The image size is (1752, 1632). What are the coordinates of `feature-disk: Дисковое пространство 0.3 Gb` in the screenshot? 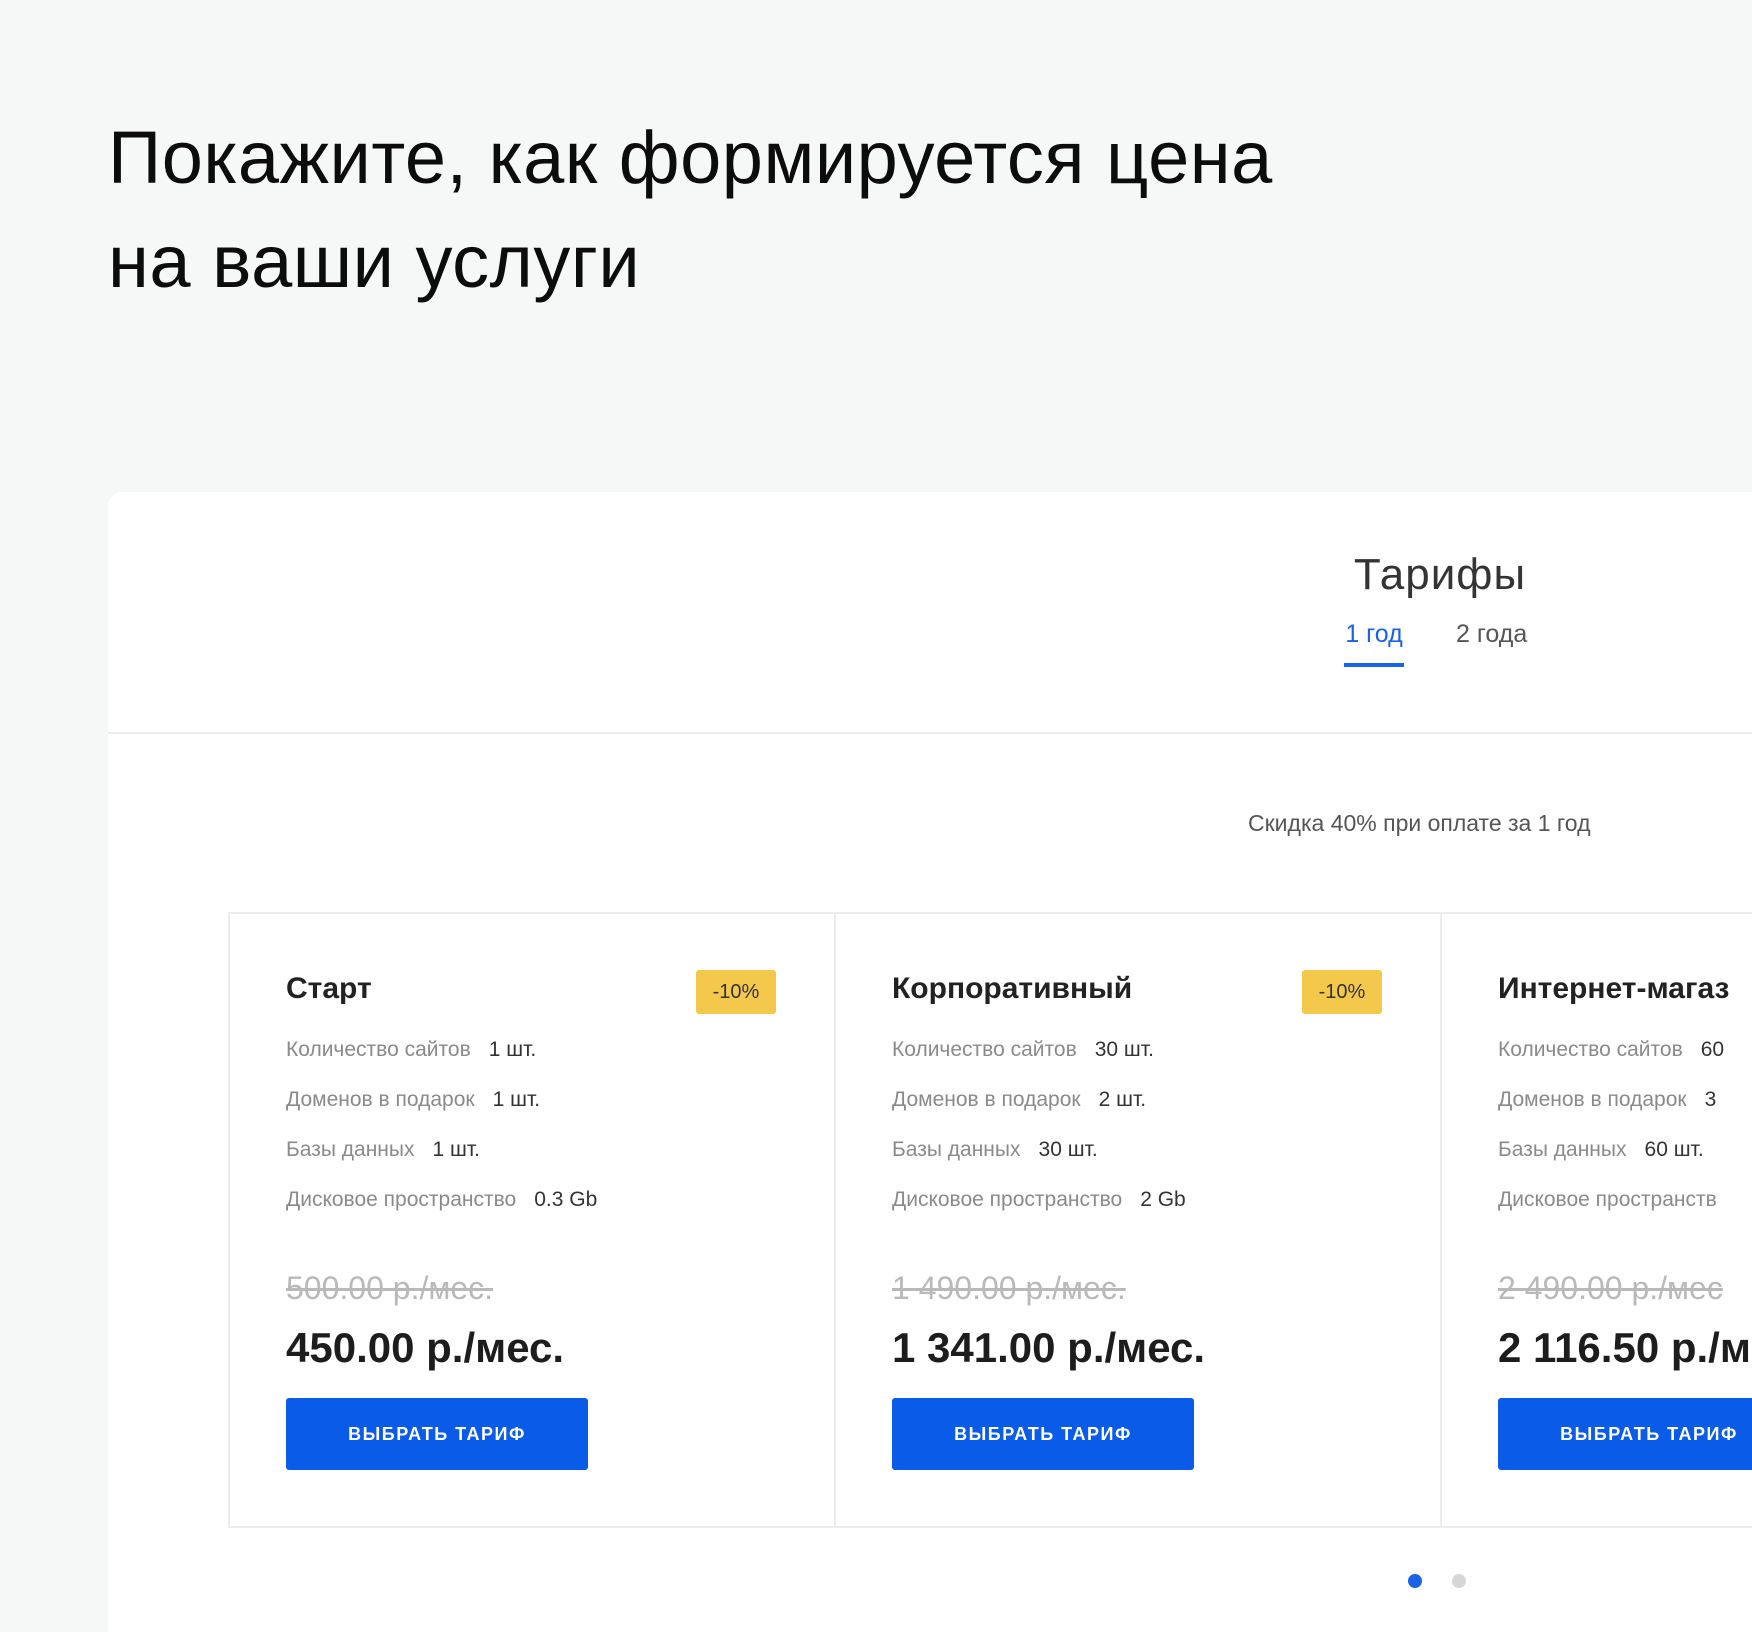 It's located at (441, 1200).